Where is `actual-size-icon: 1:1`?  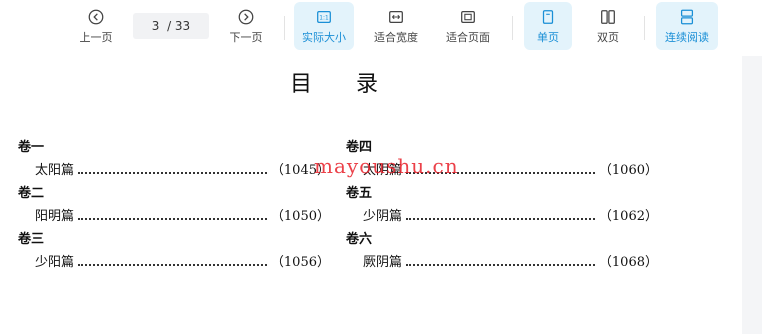
actual-size-icon: 1:1 is located at coordinates (324, 16).